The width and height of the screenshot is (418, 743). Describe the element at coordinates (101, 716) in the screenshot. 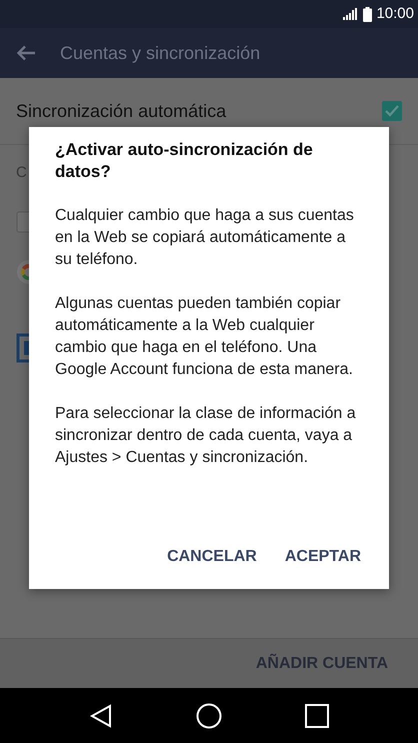

I see `back-icon` at that location.